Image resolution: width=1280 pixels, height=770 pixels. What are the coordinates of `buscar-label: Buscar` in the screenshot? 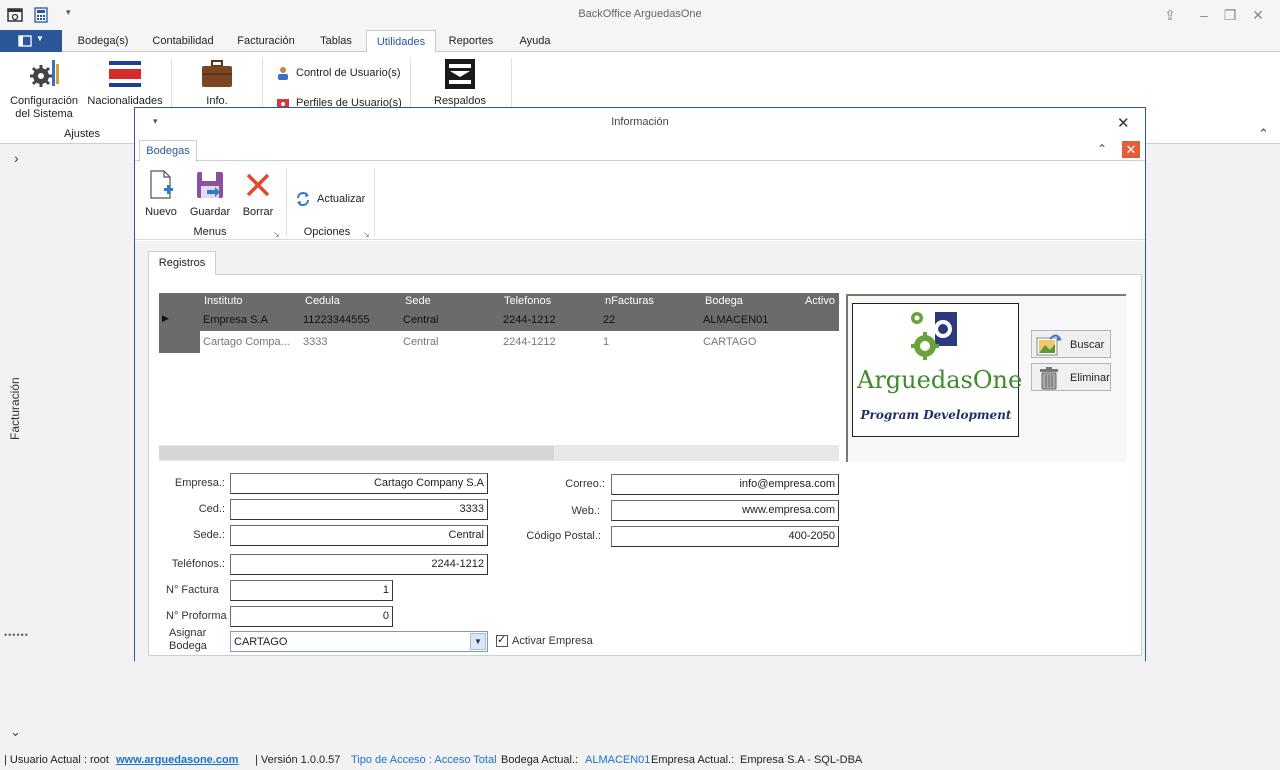 It's located at (1087, 345).